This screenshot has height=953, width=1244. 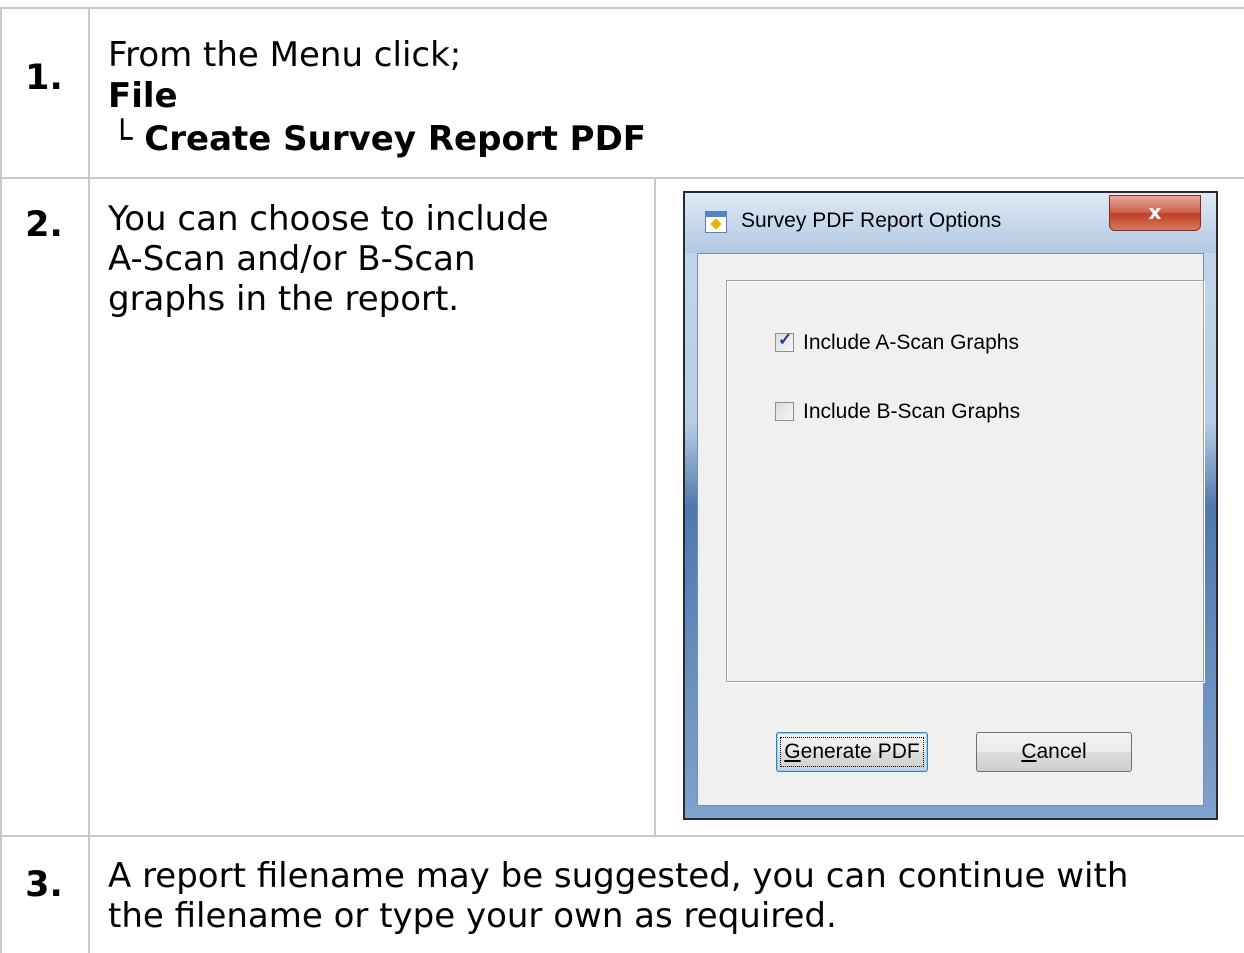 What do you see at coordinates (912, 411) in the screenshot?
I see `include-b-scan-label: Include B-Scan Graphs` at bounding box center [912, 411].